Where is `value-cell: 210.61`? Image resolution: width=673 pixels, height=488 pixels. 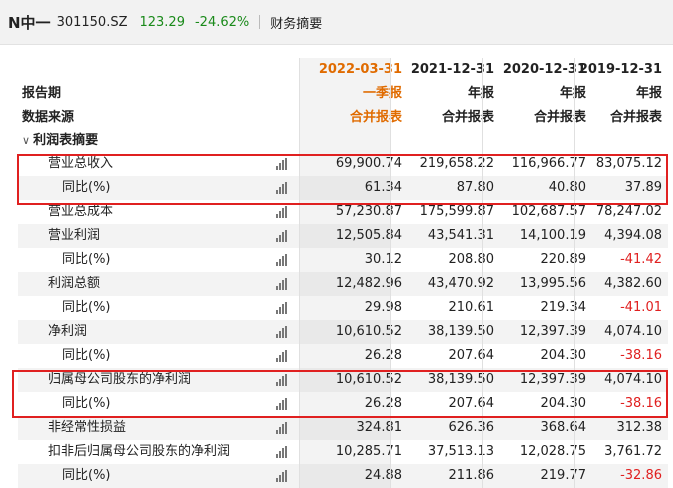
value-cell: 210.61 is located at coordinates (471, 307).